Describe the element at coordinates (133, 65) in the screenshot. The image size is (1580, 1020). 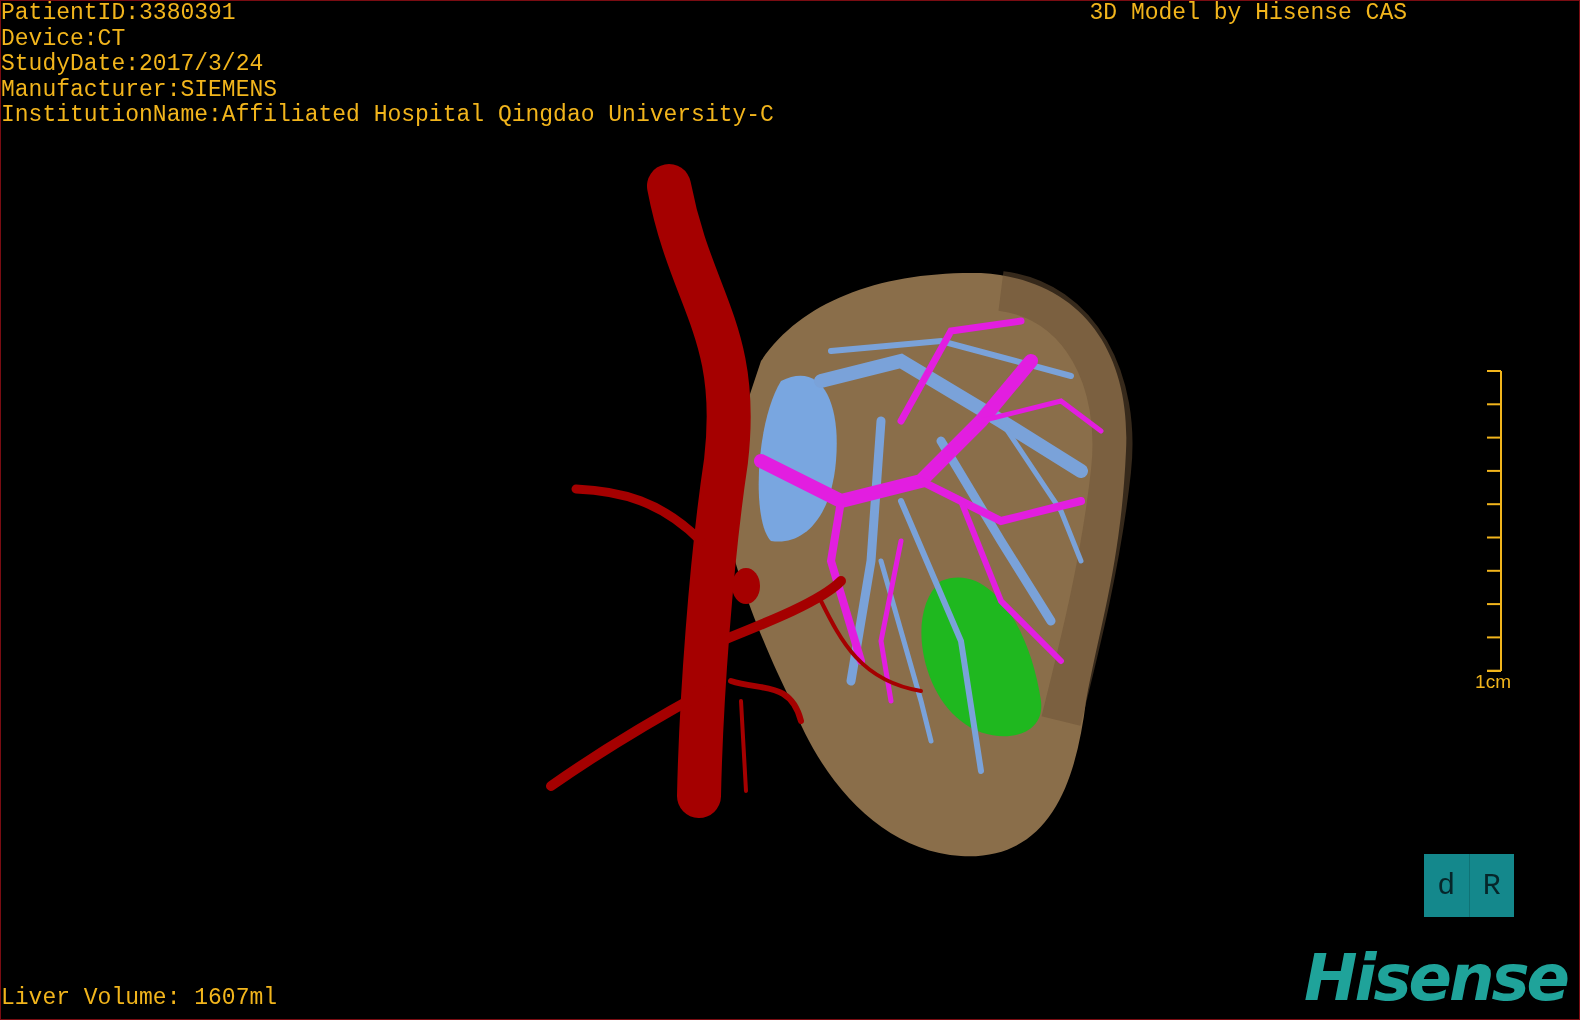
I see `study-info-text: StudyDate:2017/3/24` at that location.